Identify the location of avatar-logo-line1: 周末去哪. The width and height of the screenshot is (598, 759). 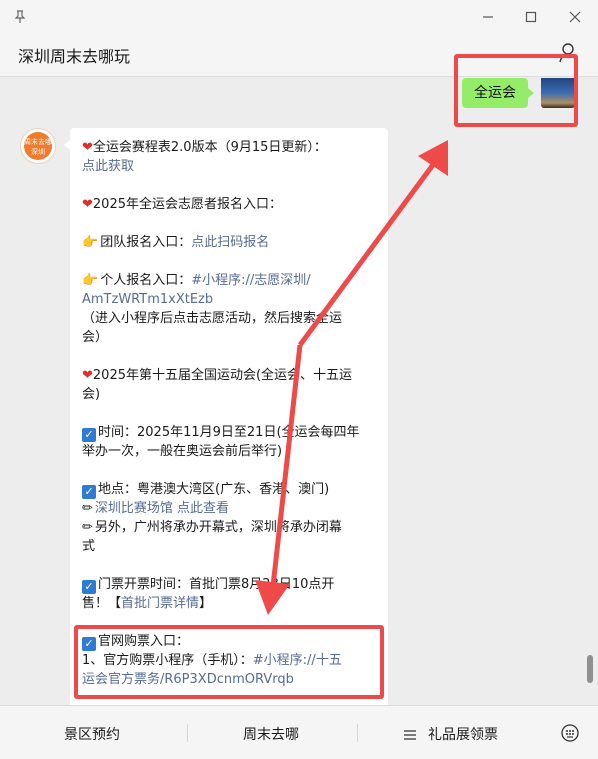
(38, 142).